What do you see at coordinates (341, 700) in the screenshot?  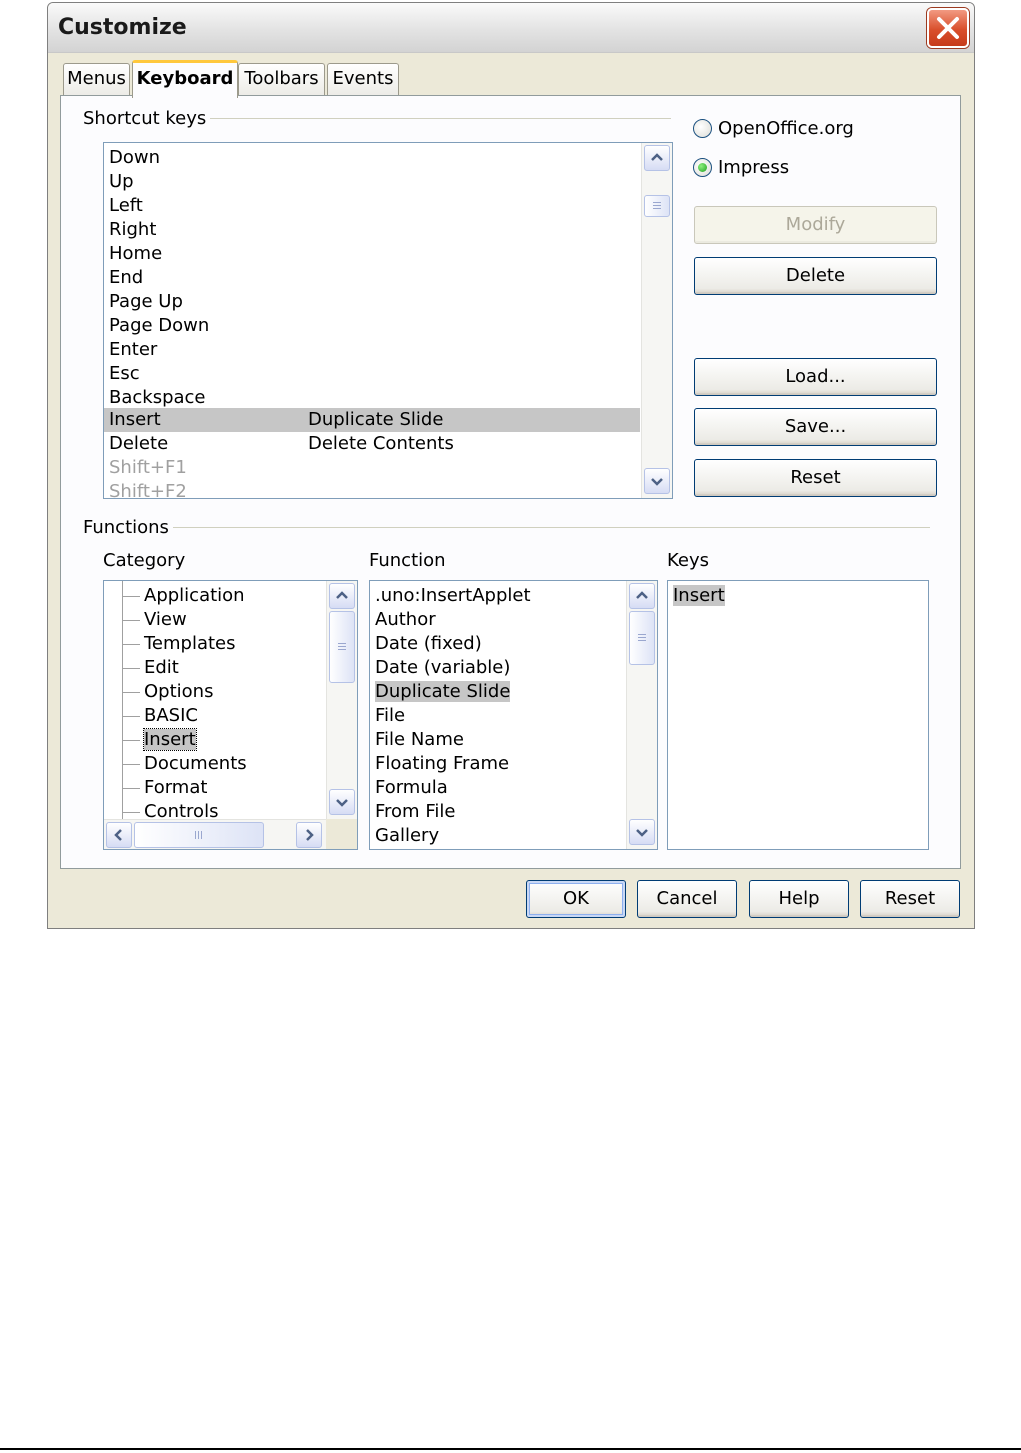 I see `category-scrollbar` at bounding box center [341, 700].